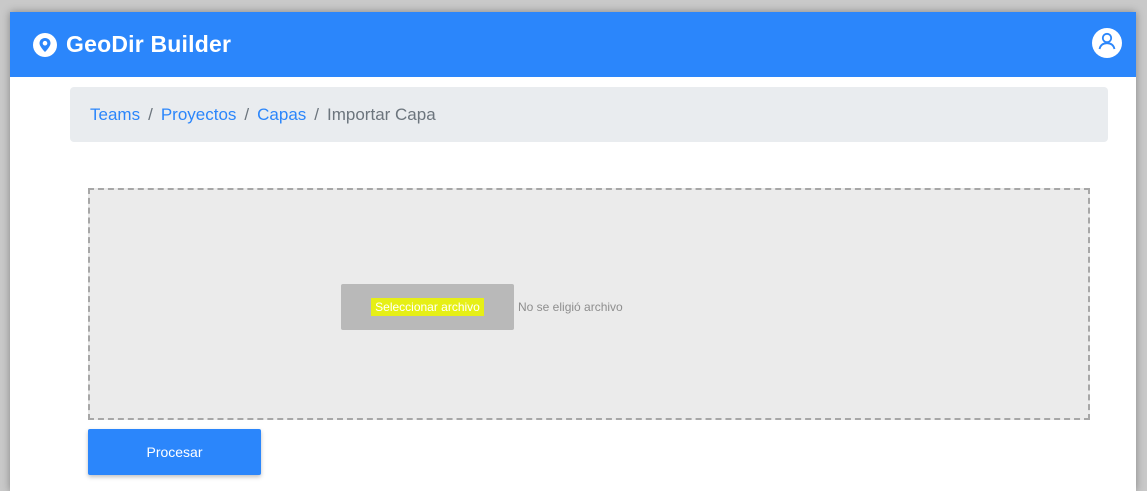 The height and width of the screenshot is (491, 1147). Describe the element at coordinates (281, 115) in the screenshot. I see `breadcrumb-item-capas: Capas` at that location.